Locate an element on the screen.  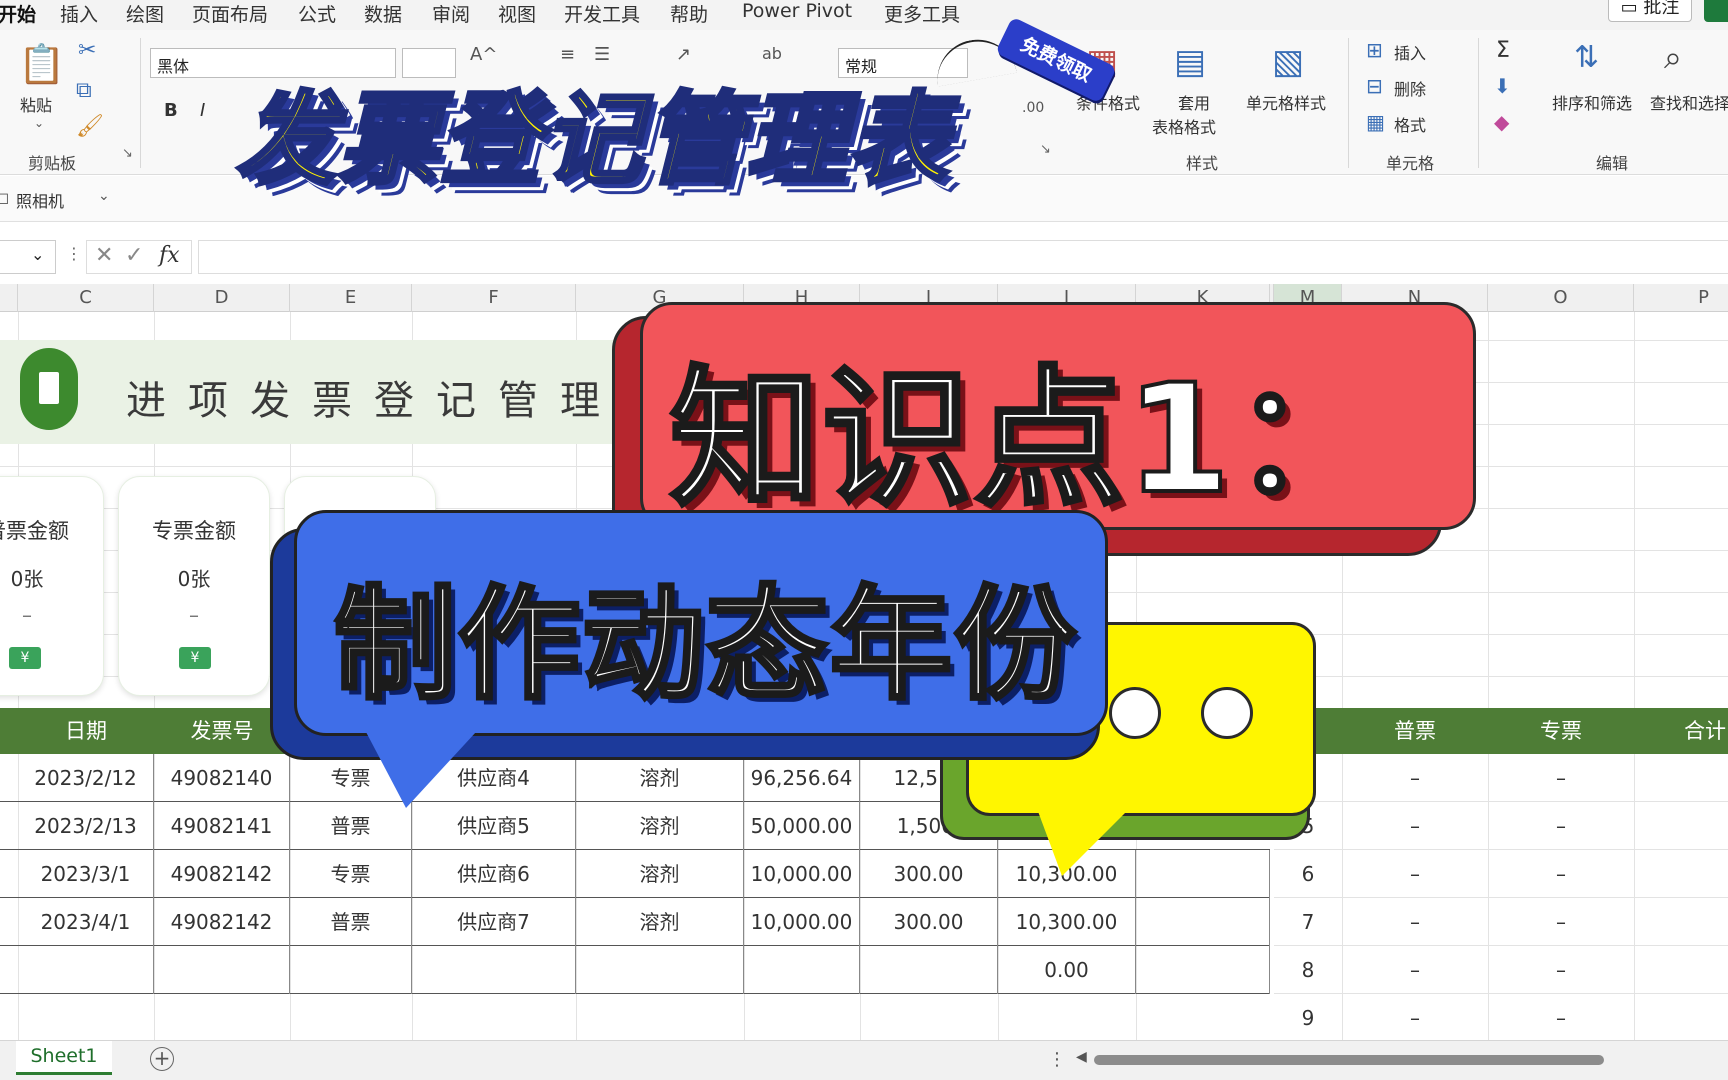
menu-review: 审阅 is located at coordinates (451, 13).